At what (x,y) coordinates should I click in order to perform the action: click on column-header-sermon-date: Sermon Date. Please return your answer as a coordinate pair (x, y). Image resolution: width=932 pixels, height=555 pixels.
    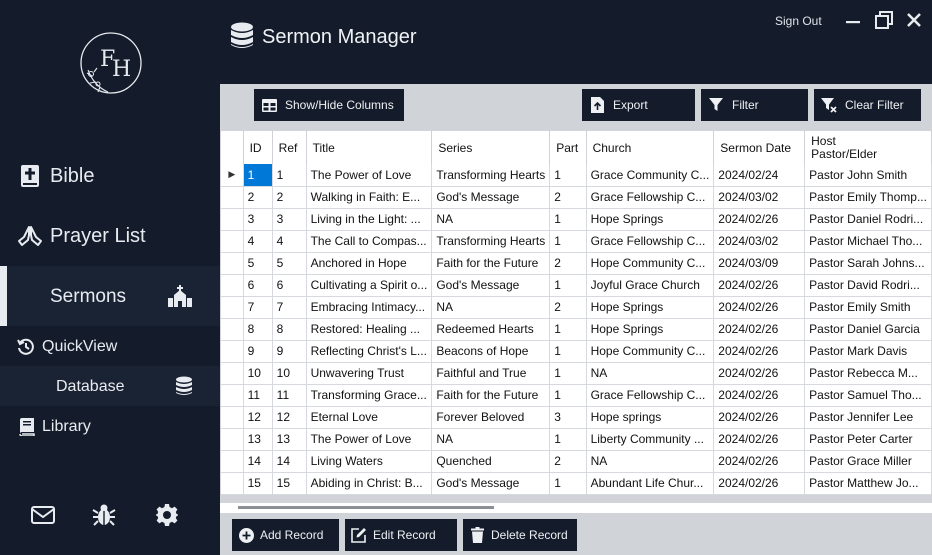
    Looking at the image, I should click on (759, 147).